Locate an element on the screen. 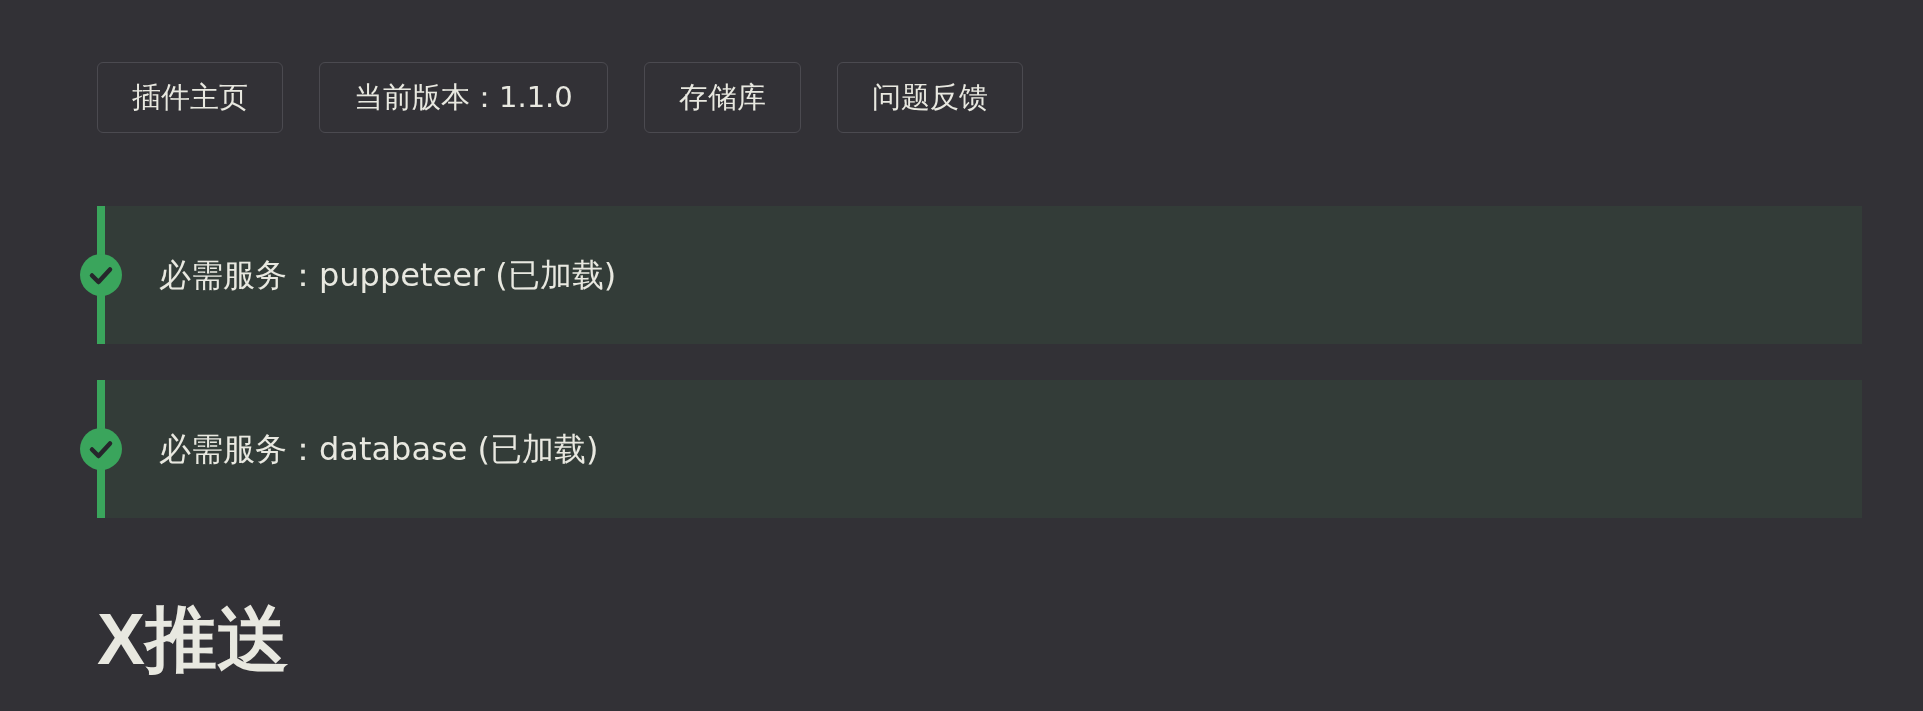  link-button: 问题反馈 is located at coordinates (929, 97).